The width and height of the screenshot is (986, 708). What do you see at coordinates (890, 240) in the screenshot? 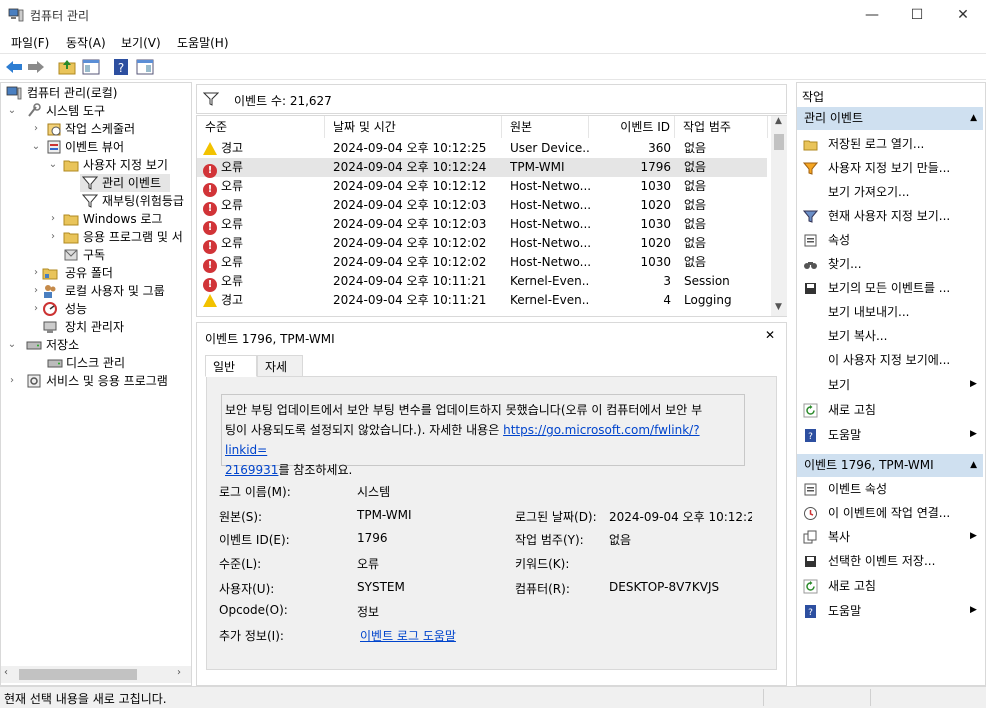
I see `action-properties: 속성` at bounding box center [890, 240].